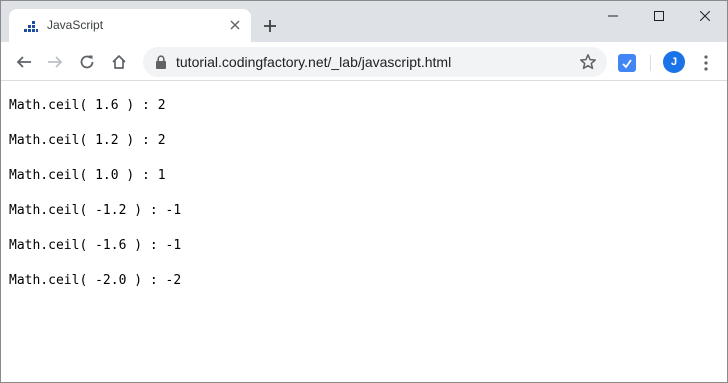 This screenshot has height=383, width=728. What do you see at coordinates (588, 62) in the screenshot?
I see `star-icon` at bounding box center [588, 62].